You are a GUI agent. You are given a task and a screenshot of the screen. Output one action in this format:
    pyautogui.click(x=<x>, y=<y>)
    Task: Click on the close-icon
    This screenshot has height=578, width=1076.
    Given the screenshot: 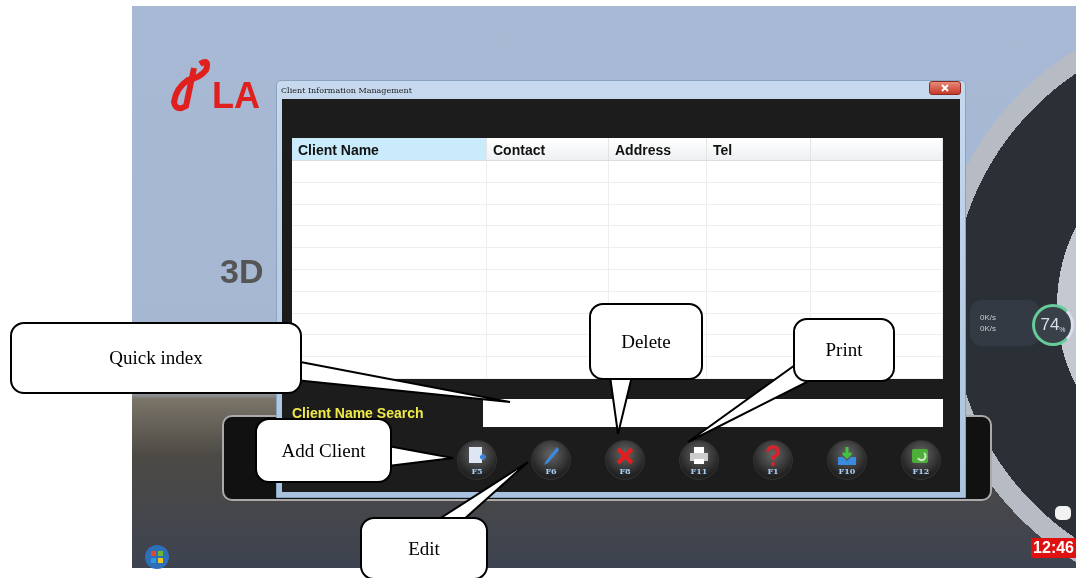 What is the action you would take?
    pyautogui.click(x=945, y=88)
    